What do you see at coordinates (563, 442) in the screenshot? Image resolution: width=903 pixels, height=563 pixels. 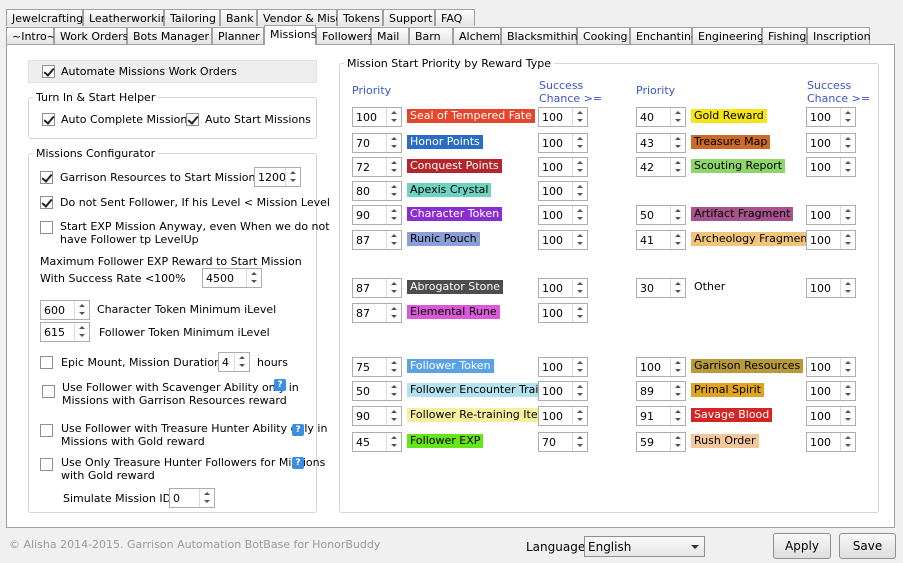 I see `success-stepper: 70` at bounding box center [563, 442].